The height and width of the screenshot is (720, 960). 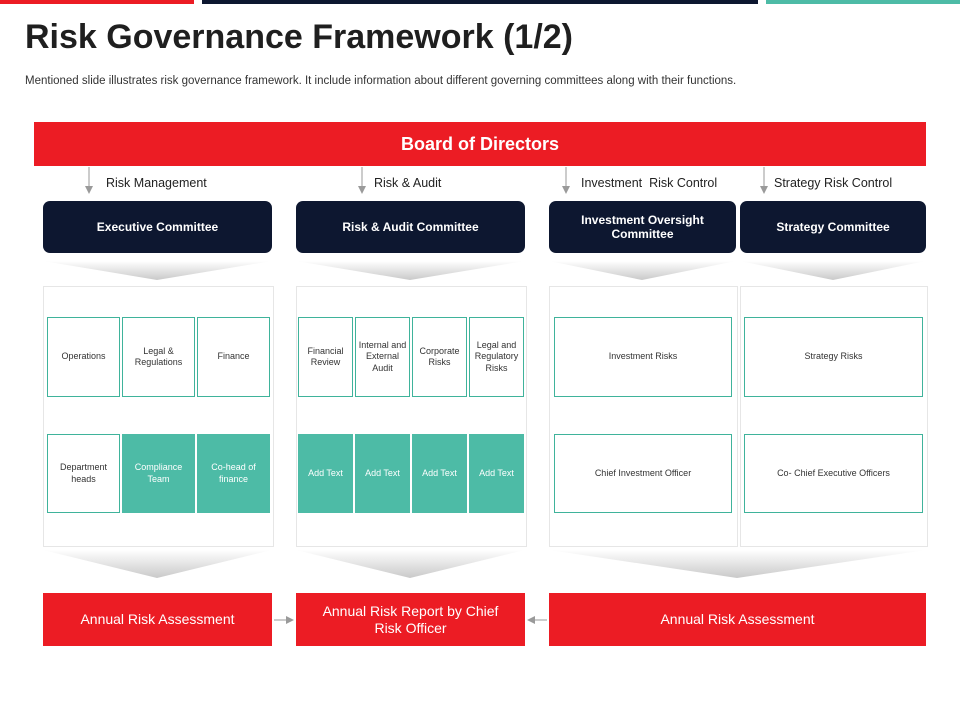 I want to click on exec-cell-legal: Legal & Regulations, so click(x=158, y=357).